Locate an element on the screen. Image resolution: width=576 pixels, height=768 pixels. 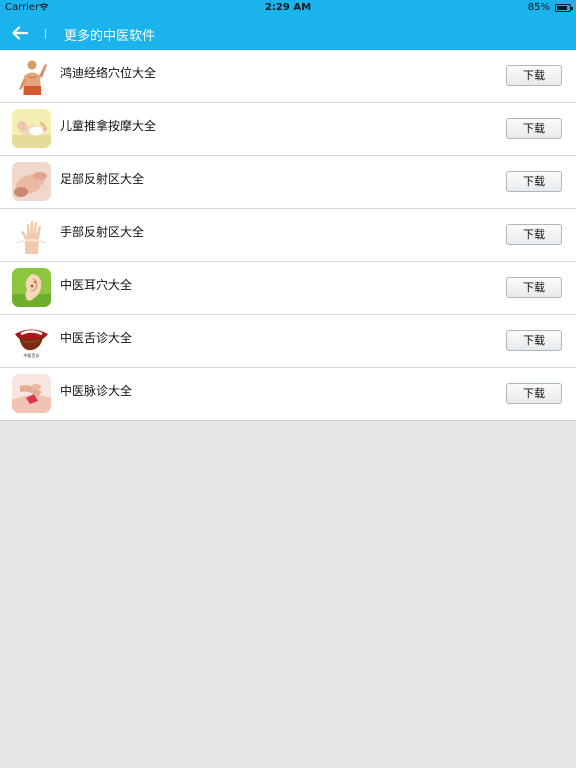
hand-reflex-icon is located at coordinates (31, 234).